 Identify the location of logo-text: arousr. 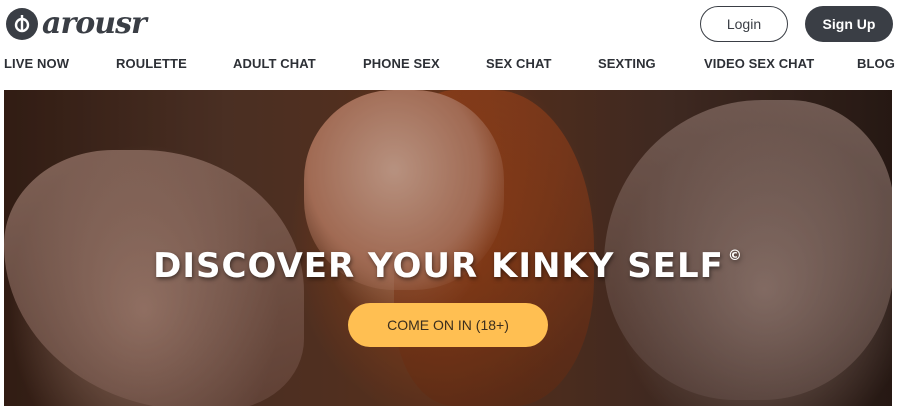
(94, 23).